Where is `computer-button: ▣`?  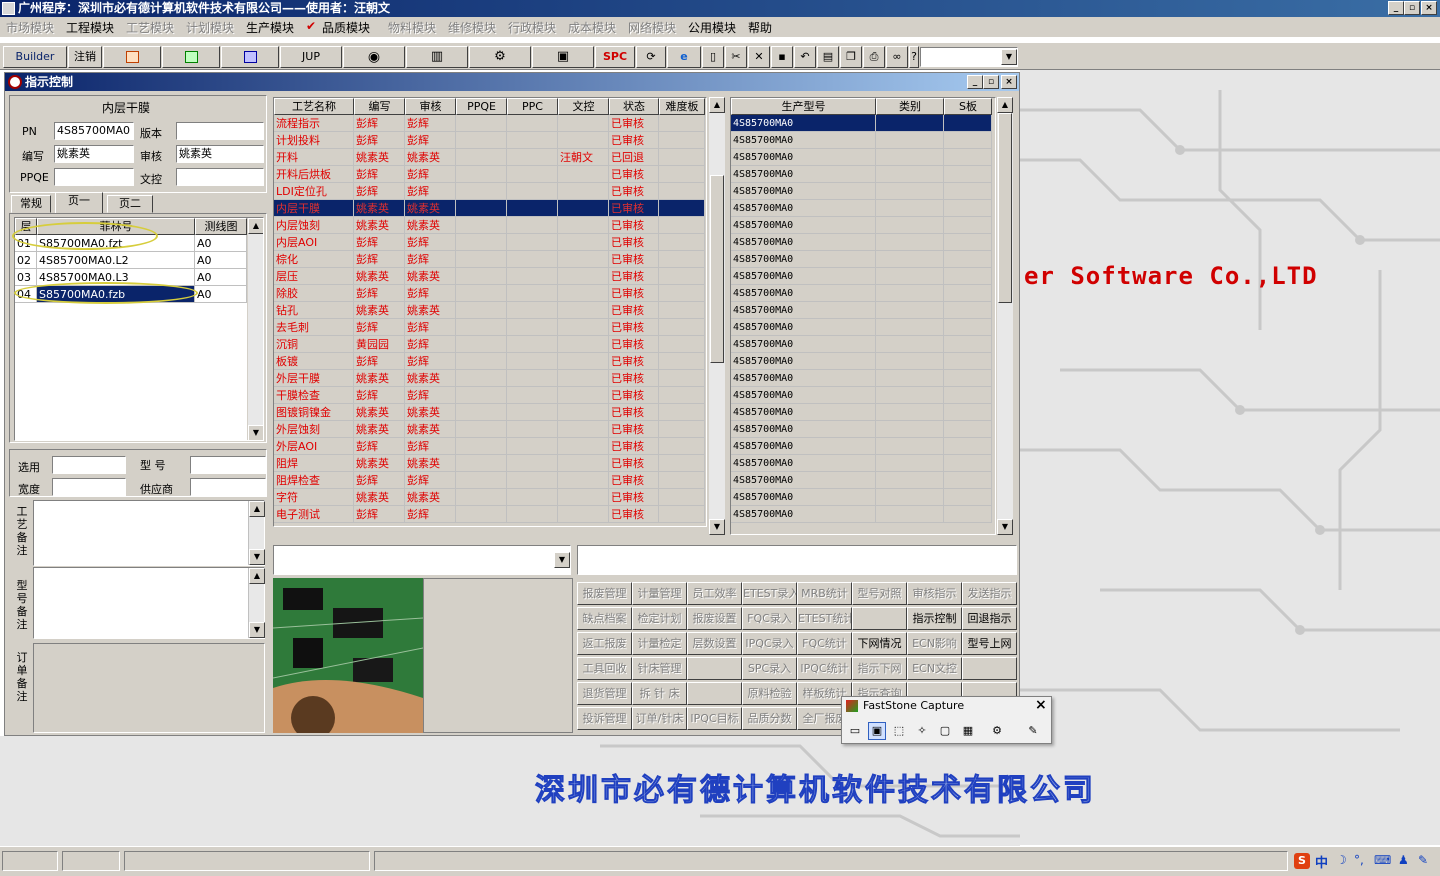
computer-button: ▣ is located at coordinates (563, 57).